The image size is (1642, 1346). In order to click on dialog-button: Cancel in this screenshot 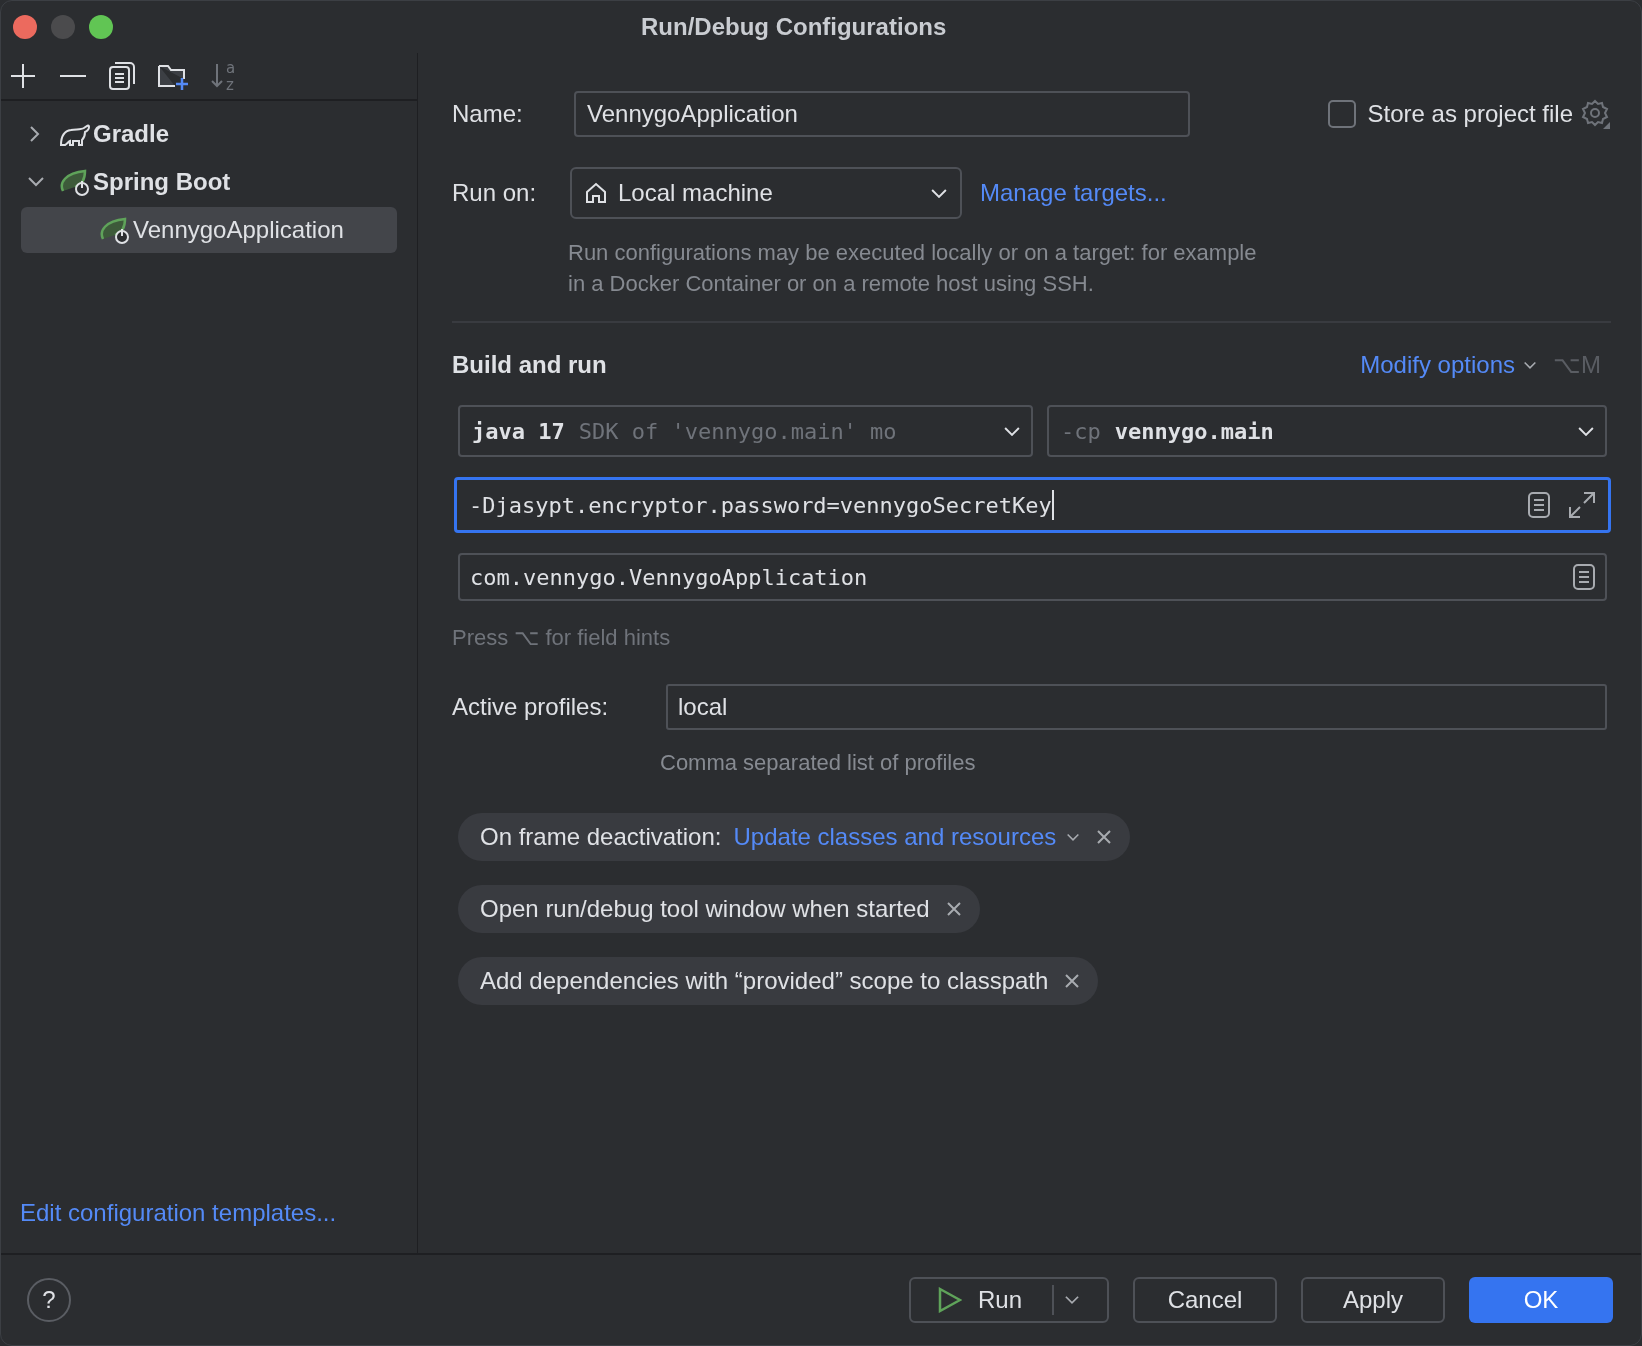, I will do `click(1205, 1300)`.